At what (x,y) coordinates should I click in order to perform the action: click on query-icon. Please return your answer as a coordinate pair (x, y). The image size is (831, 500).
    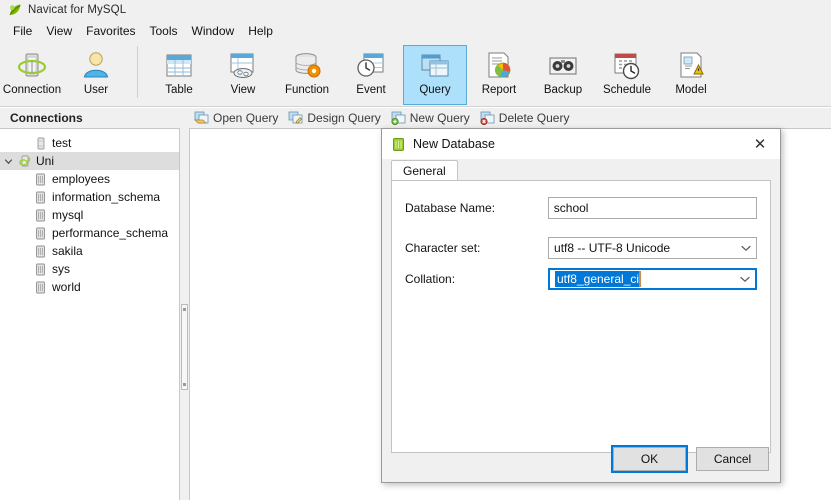
    Looking at the image, I should click on (435, 66).